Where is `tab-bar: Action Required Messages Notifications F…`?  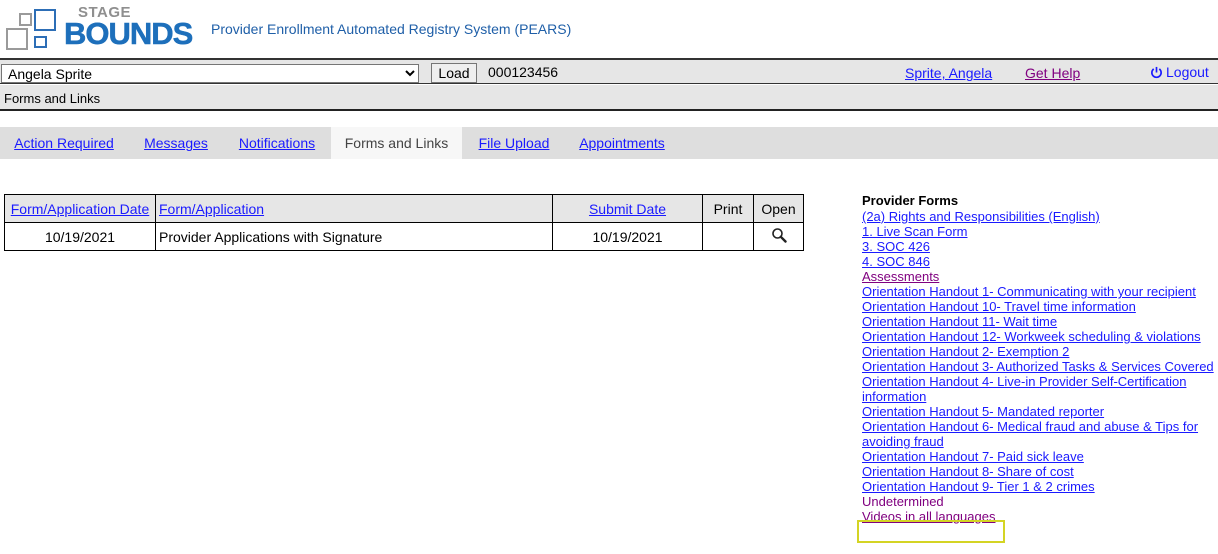 tab-bar: Action Required Messages Notifications F… is located at coordinates (609, 143).